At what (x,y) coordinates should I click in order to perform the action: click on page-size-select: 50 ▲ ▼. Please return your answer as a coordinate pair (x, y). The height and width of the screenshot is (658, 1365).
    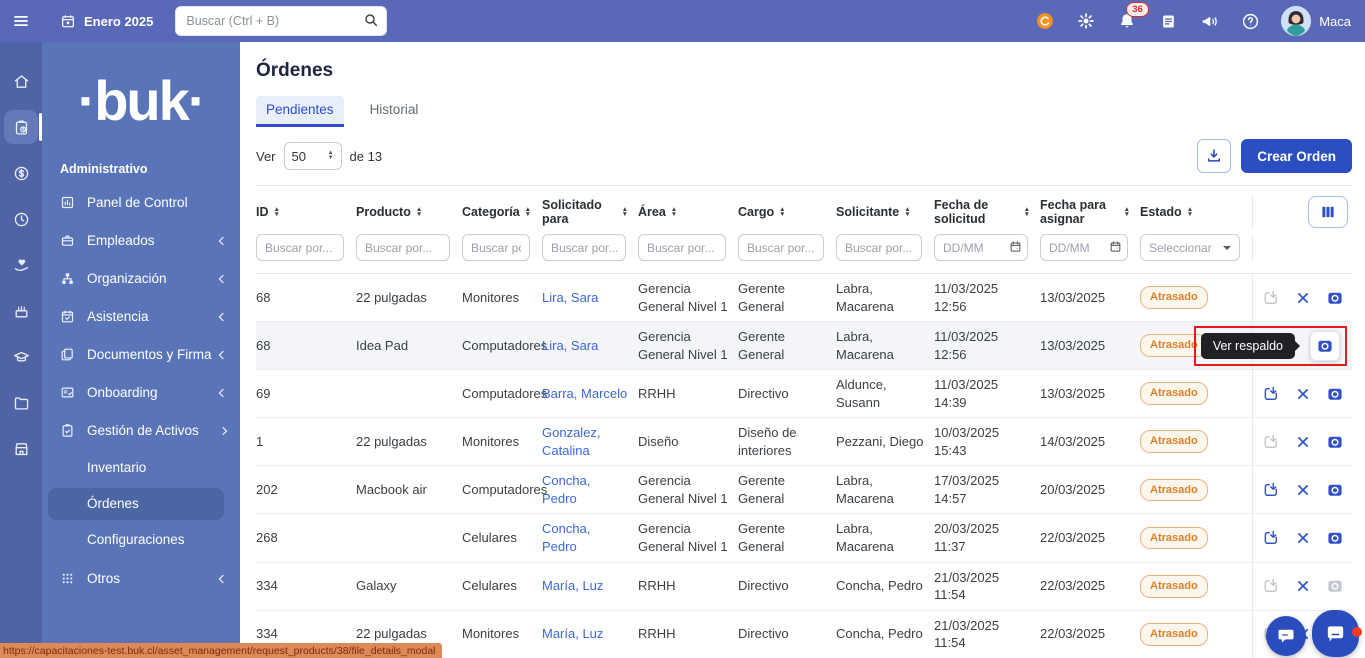
    Looking at the image, I should click on (312, 156).